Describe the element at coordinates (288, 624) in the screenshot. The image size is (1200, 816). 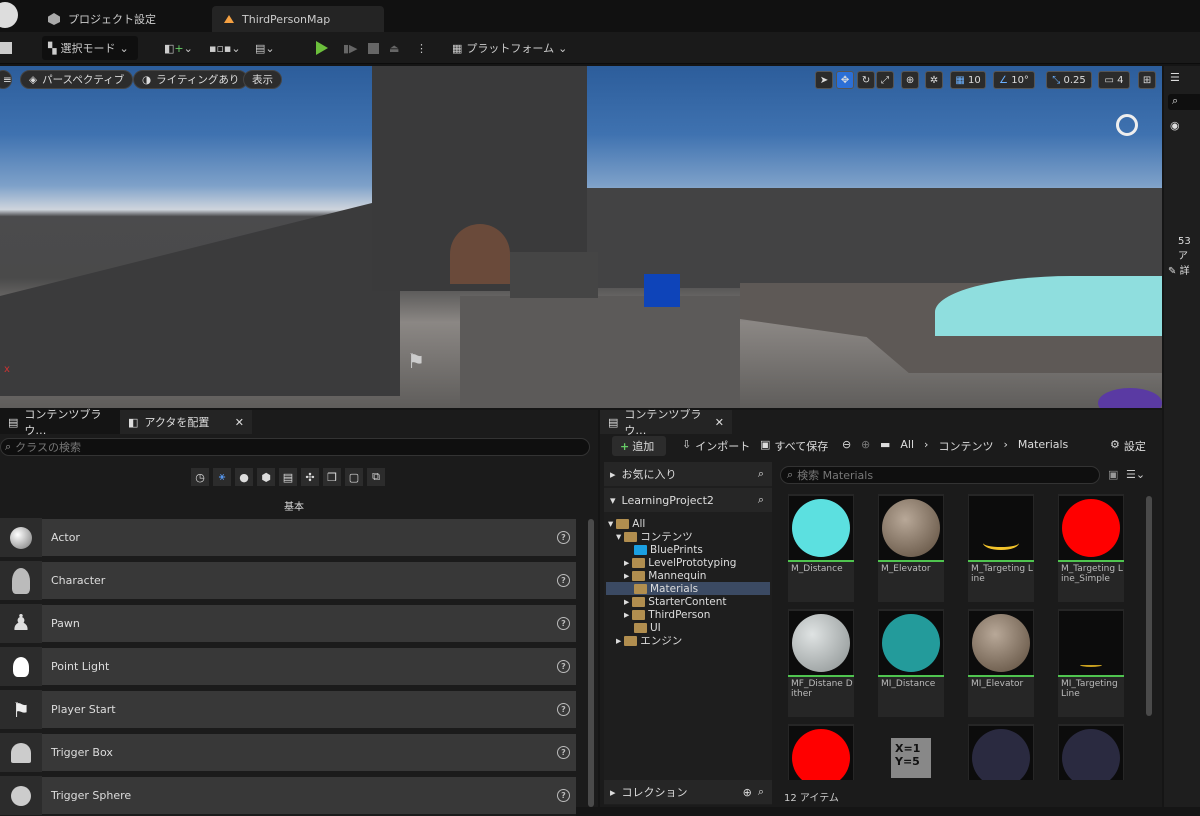
I see `actor-item-pawn: ♟ Pawn?` at that location.